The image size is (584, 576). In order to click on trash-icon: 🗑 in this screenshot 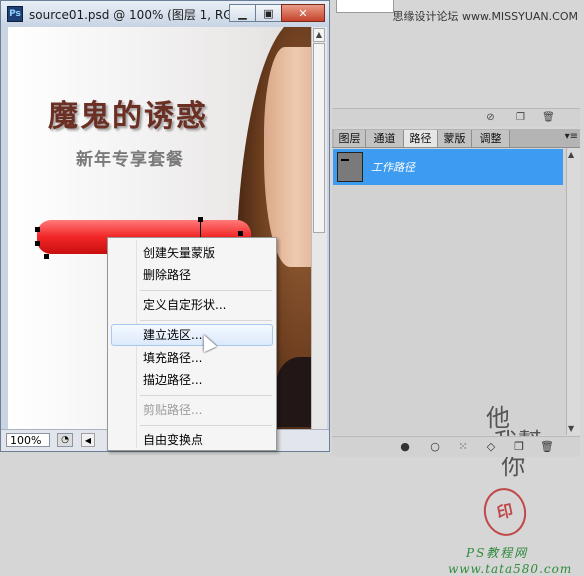, I will do `click(548, 117)`.